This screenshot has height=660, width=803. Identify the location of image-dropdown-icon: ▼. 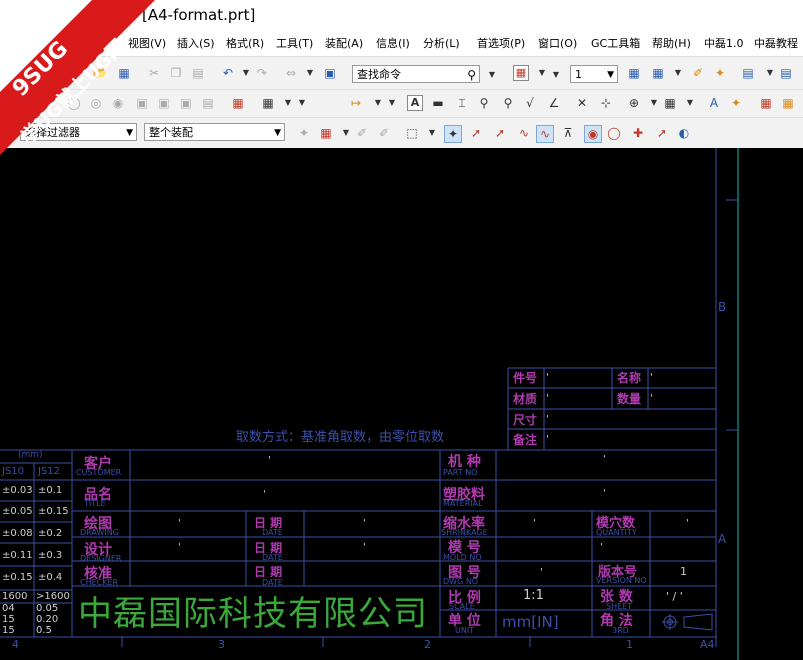
(690, 103).